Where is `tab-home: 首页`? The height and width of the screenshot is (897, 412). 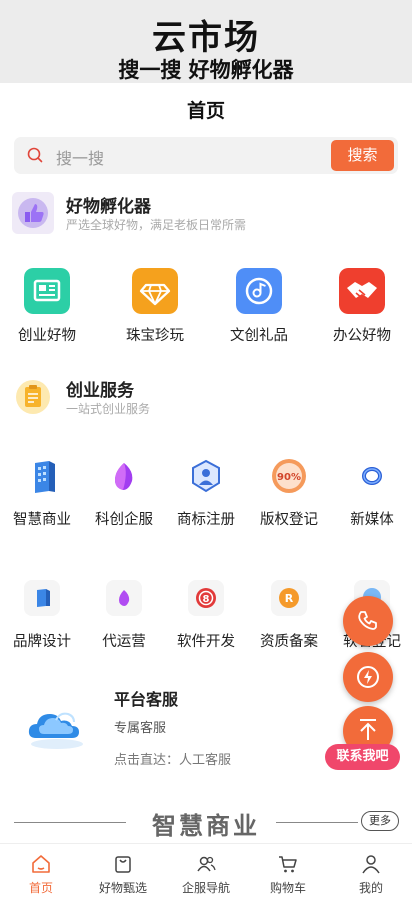 tab-home: 首页 is located at coordinates (41, 870).